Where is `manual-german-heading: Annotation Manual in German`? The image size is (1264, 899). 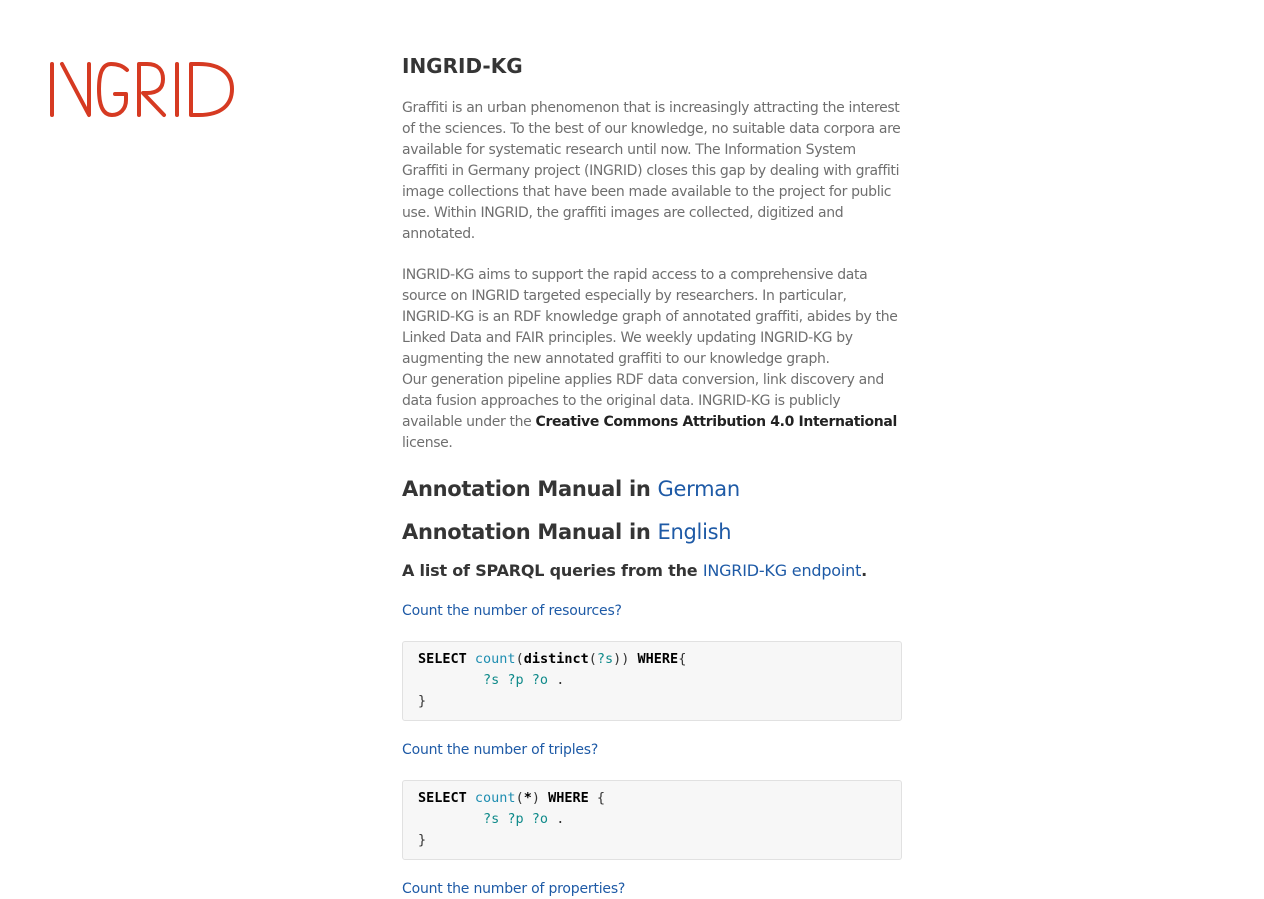
manual-german-heading: Annotation Manual in German is located at coordinates (652, 489).